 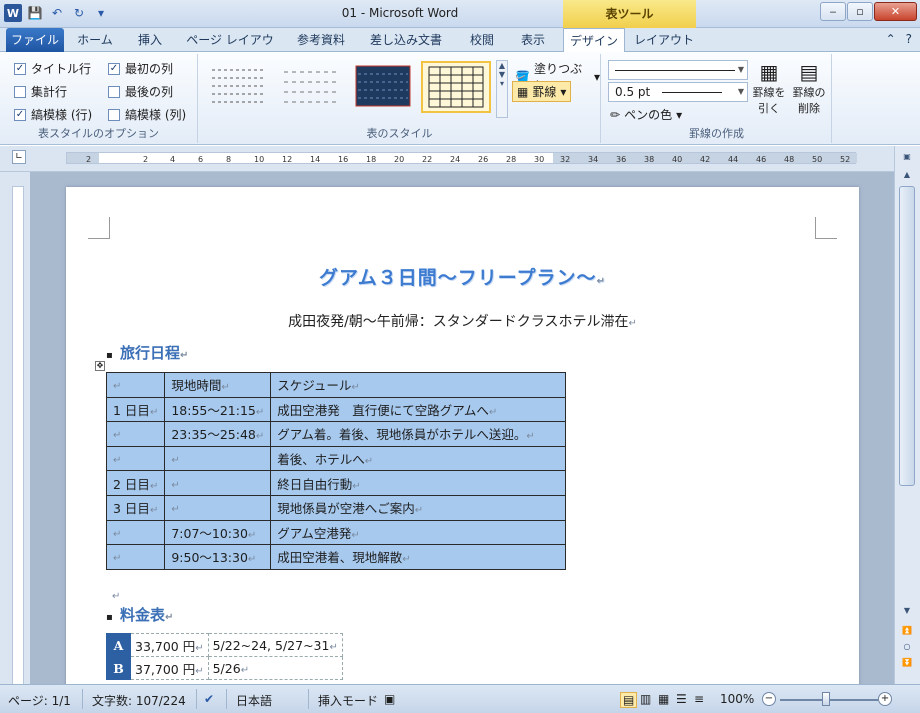 What do you see at coordinates (663, 699) in the screenshot?
I see `web-layout-icon: ▦` at bounding box center [663, 699].